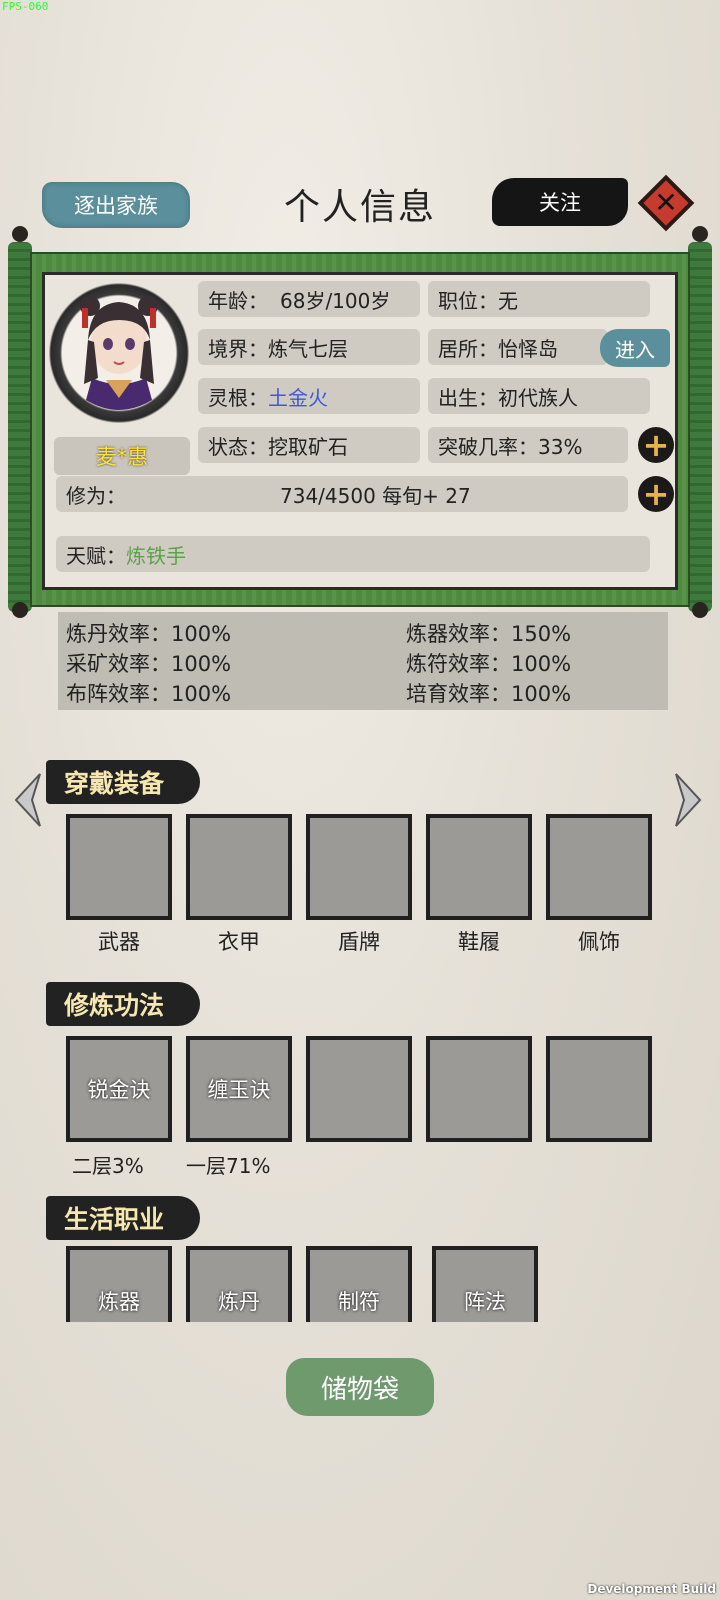 The height and width of the screenshot is (1600, 720). I want to click on spirit-root-field: 灵根： 土金火, so click(309, 396).